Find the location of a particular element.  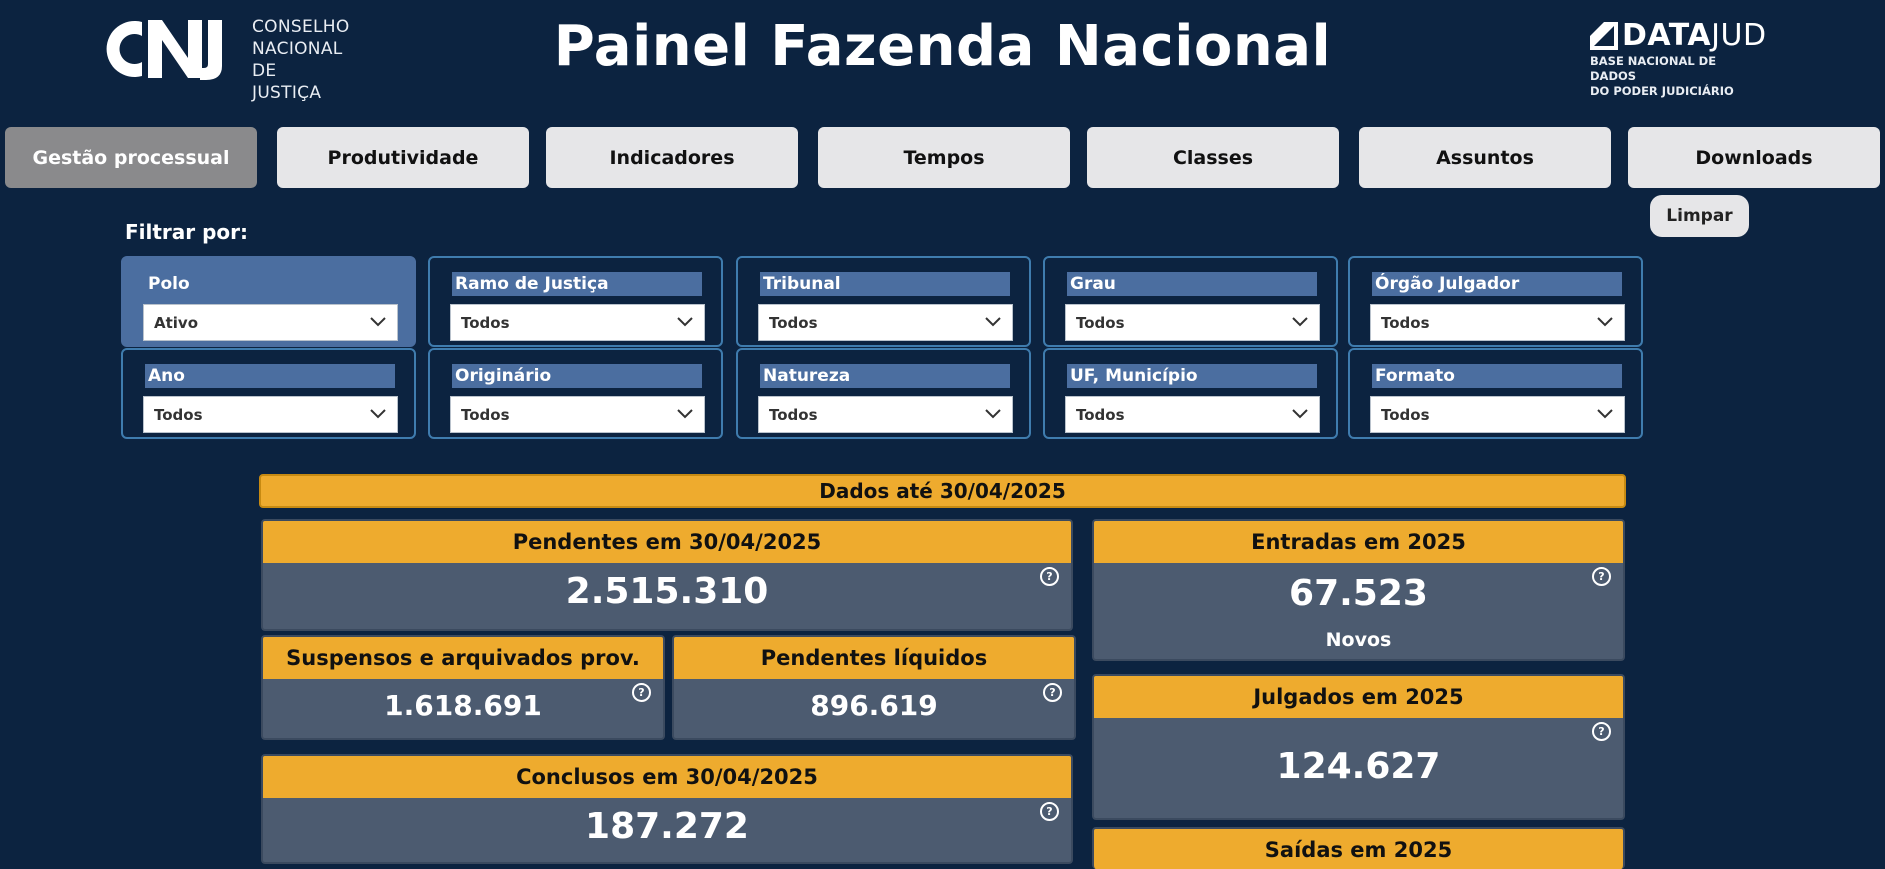

filter-ano: Ano Todos is located at coordinates (268, 393).